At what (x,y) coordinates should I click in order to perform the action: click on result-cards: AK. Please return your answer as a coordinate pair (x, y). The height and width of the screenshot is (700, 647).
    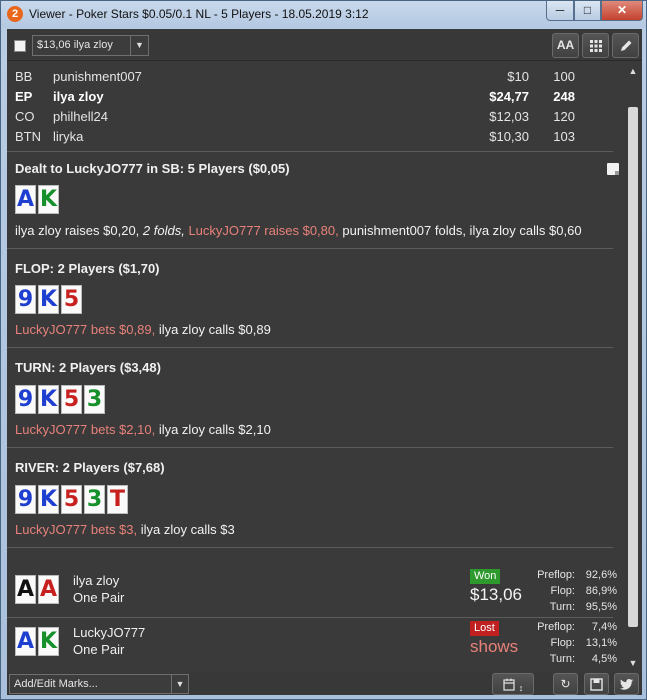
    Looking at the image, I should click on (38, 642).